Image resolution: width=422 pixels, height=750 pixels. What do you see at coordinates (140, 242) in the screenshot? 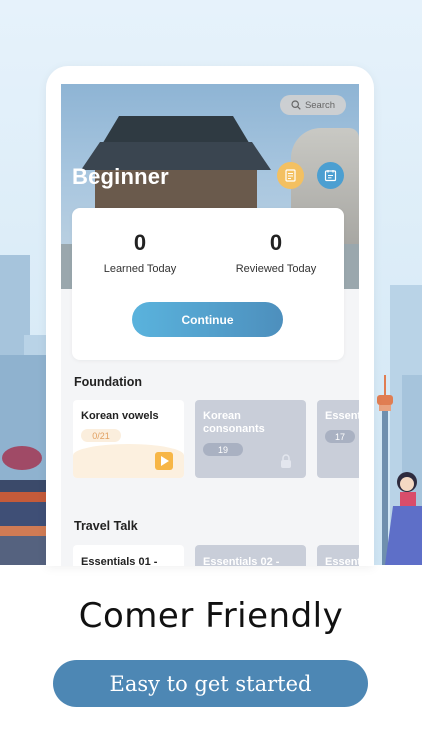
I see `learned-today-count: 0` at bounding box center [140, 242].